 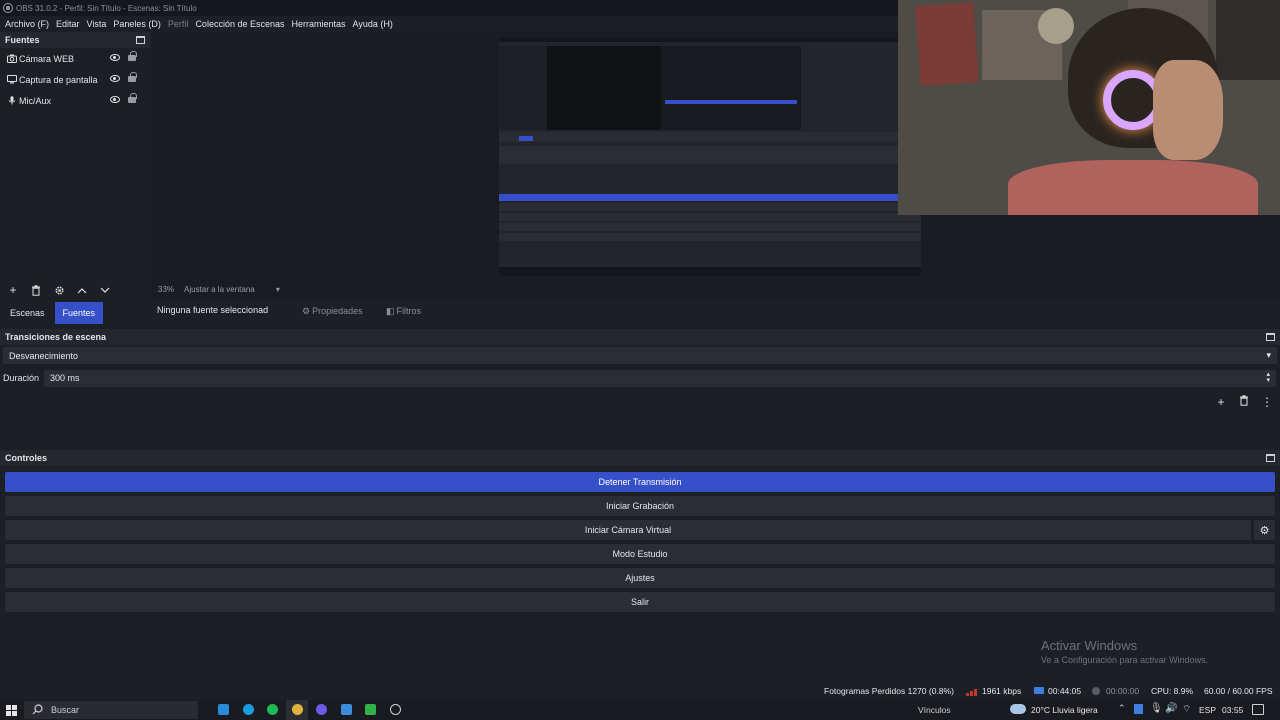 What do you see at coordinates (79, 313) in the screenshot?
I see `tab-fuentes: Fuentes` at bounding box center [79, 313].